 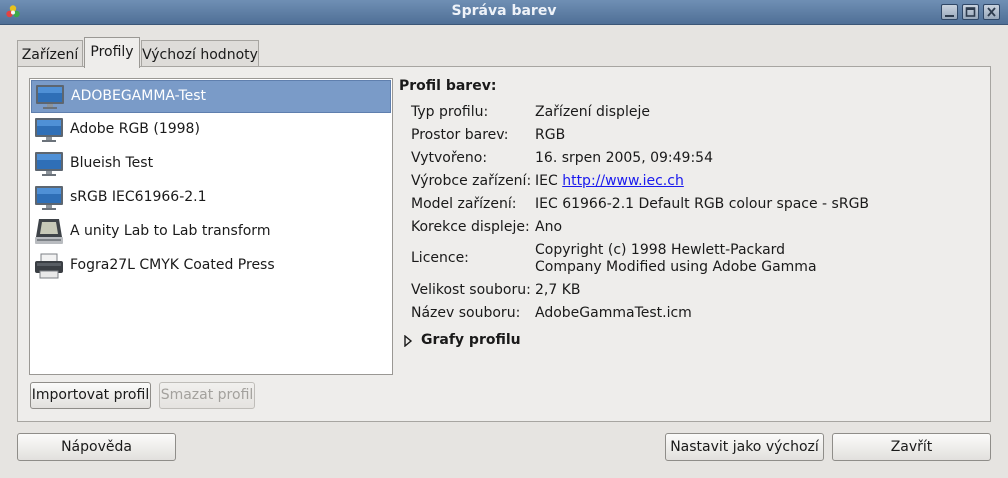 I want to click on list-item: ADOBEGAMMA-Test, so click(x=211, y=96).